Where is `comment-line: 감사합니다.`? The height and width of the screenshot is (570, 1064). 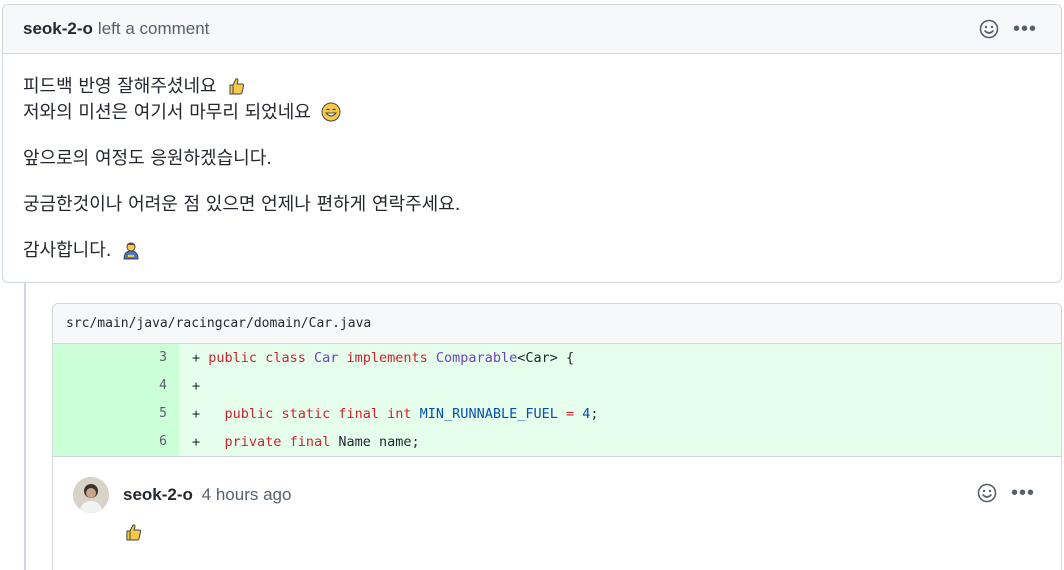 comment-line: 감사합니다. is located at coordinates (67, 250).